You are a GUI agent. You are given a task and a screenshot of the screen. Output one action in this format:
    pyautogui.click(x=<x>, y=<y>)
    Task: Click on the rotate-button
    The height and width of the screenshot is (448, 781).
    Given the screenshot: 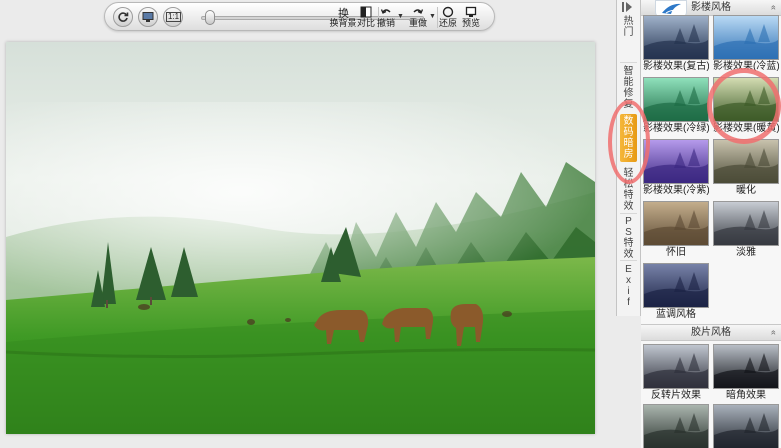 What is the action you would take?
    pyautogui.click(x=123, y=17)
    